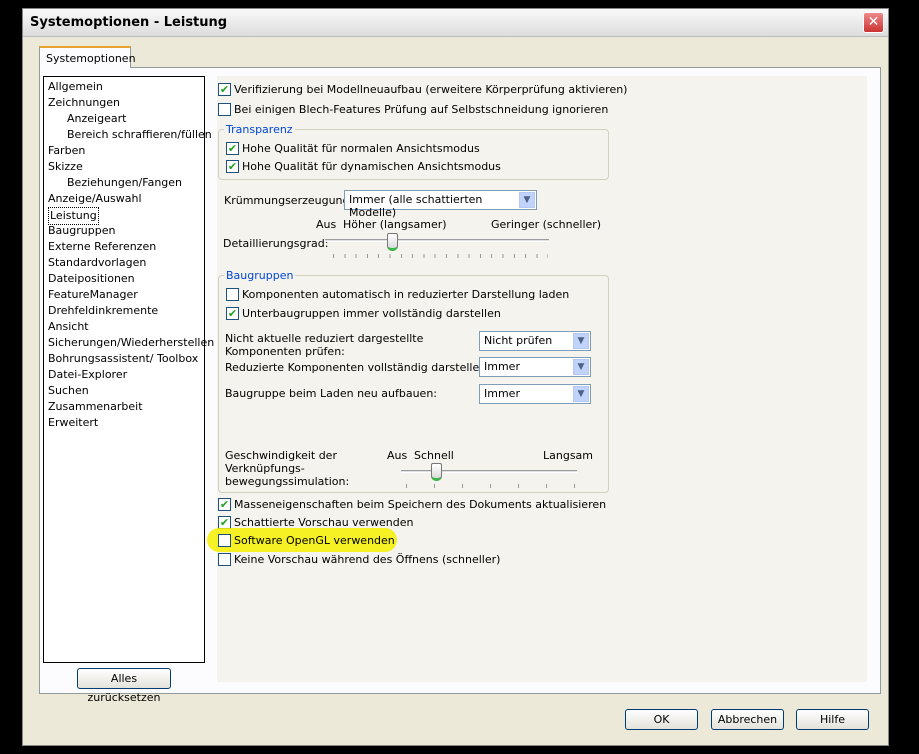 Image resolution: width=919 pixels, height=754 pixels. I want to click on detail-low-label: Geringer (schneller), so click(546, 224).